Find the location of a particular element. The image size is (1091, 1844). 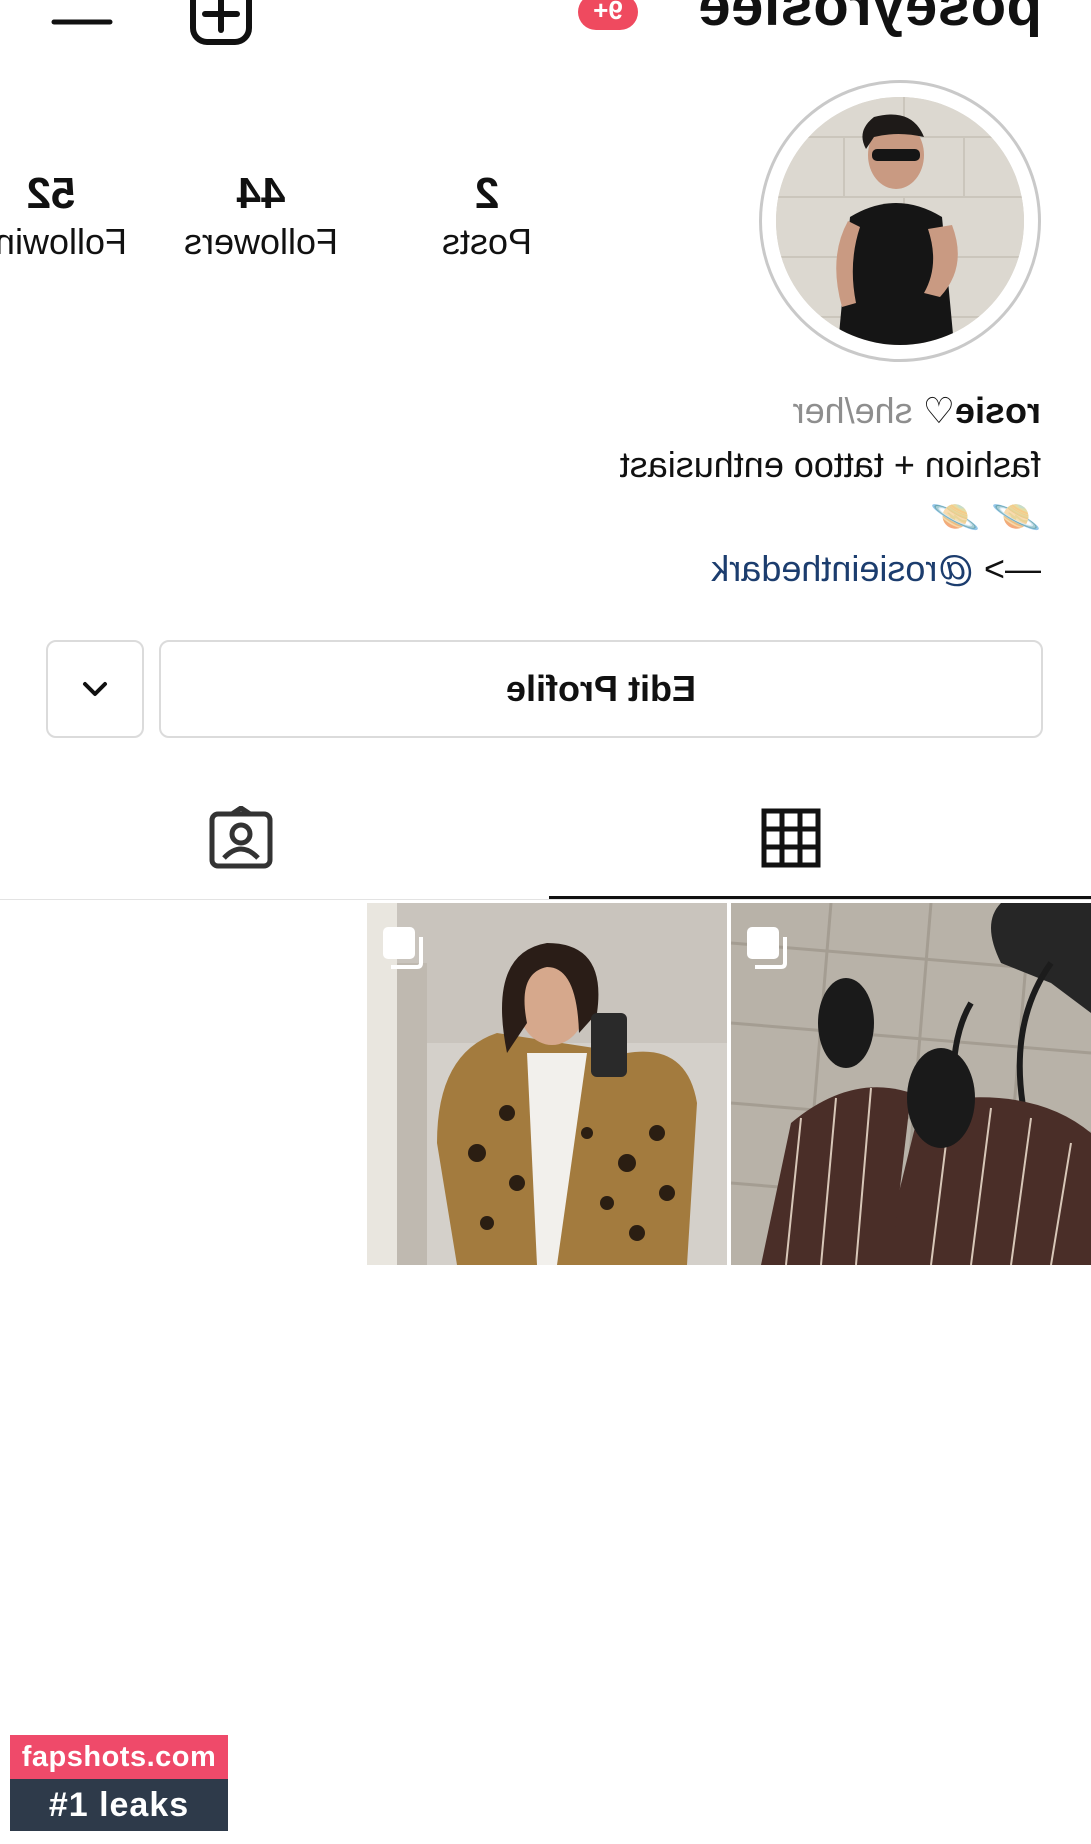

chevron-down-icon is located at coordinates (95, 689).